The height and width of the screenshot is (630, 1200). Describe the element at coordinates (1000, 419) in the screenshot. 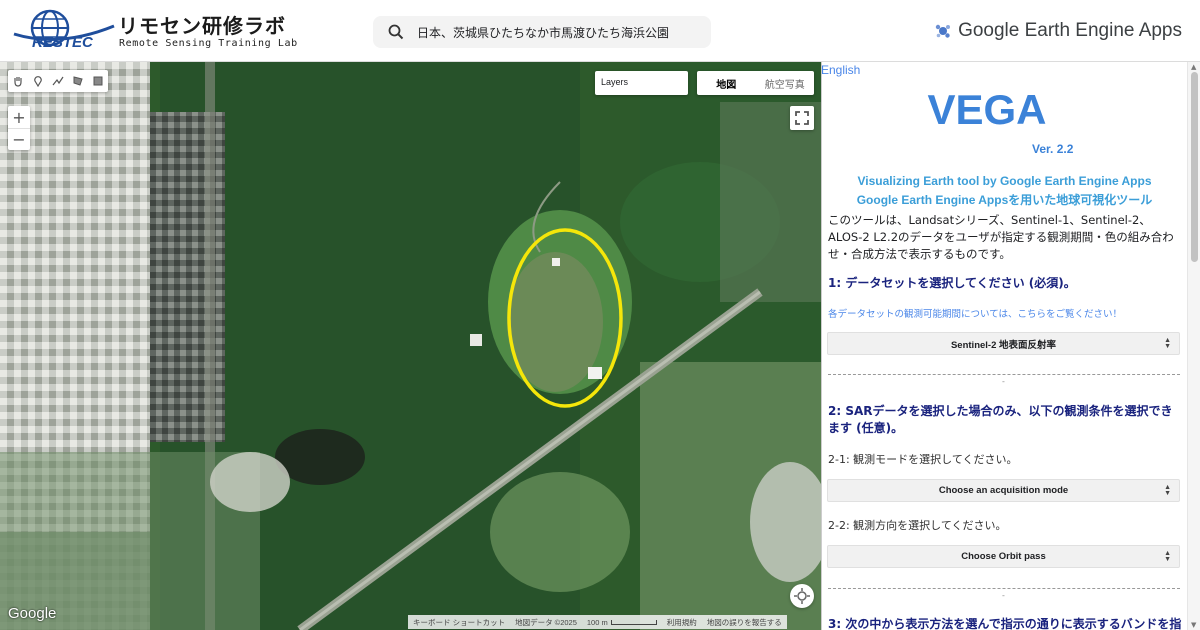

I see `step2-title: 2: SARデータを選択した場合のみ、以下の観測条件を選択できます (任意)。` at that location.